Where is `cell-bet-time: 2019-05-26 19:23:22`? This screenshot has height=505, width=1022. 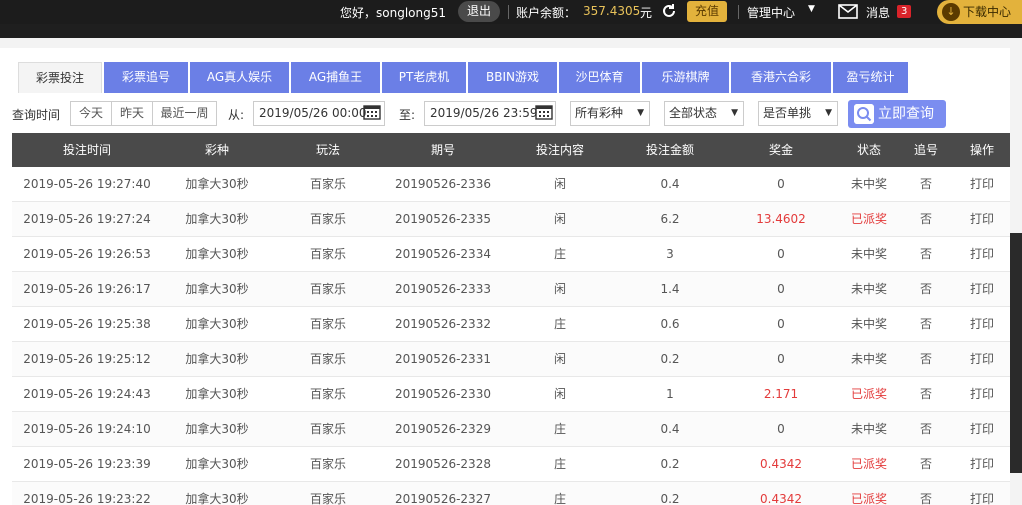 cell-bet-time: 2019-05-26 19:23:22 is located at coordinates (87, 498).